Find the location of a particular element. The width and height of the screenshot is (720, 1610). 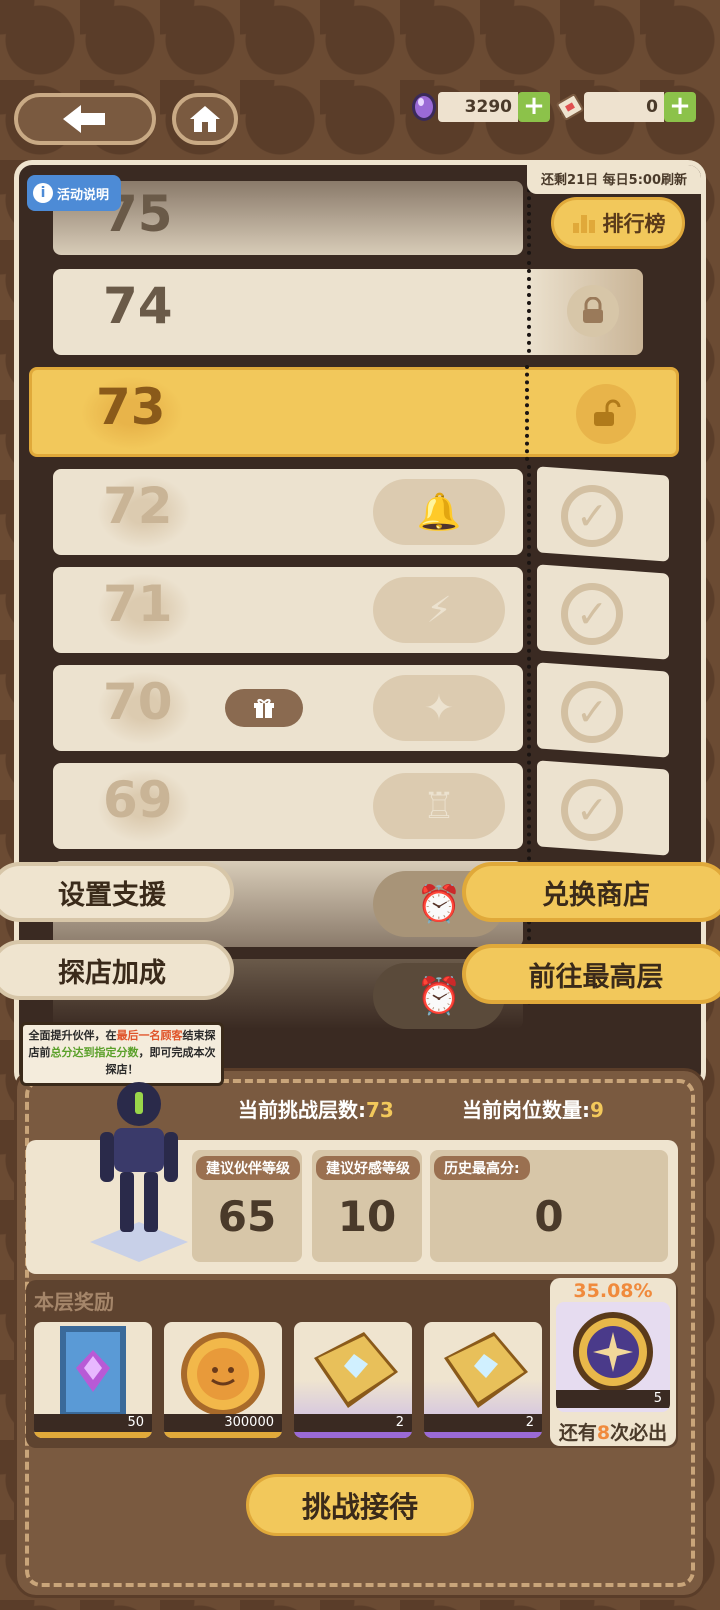

ticket-value: 0 is located at coordinates (624, 107).